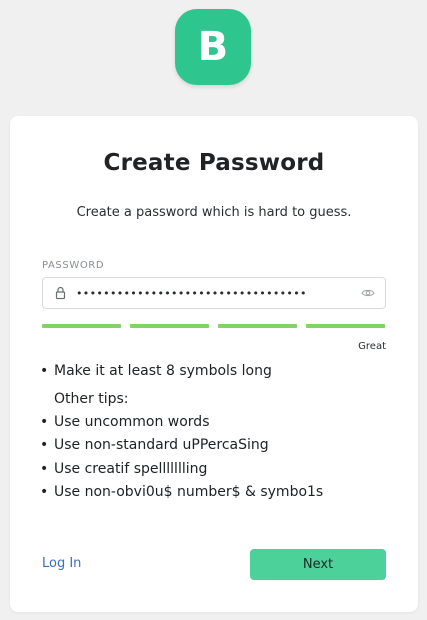 The width and height of the screenshot is (427, 620). Describe the element at coordinates (372, 346) in the screenshot. I see `strength-label: Great` at that location.